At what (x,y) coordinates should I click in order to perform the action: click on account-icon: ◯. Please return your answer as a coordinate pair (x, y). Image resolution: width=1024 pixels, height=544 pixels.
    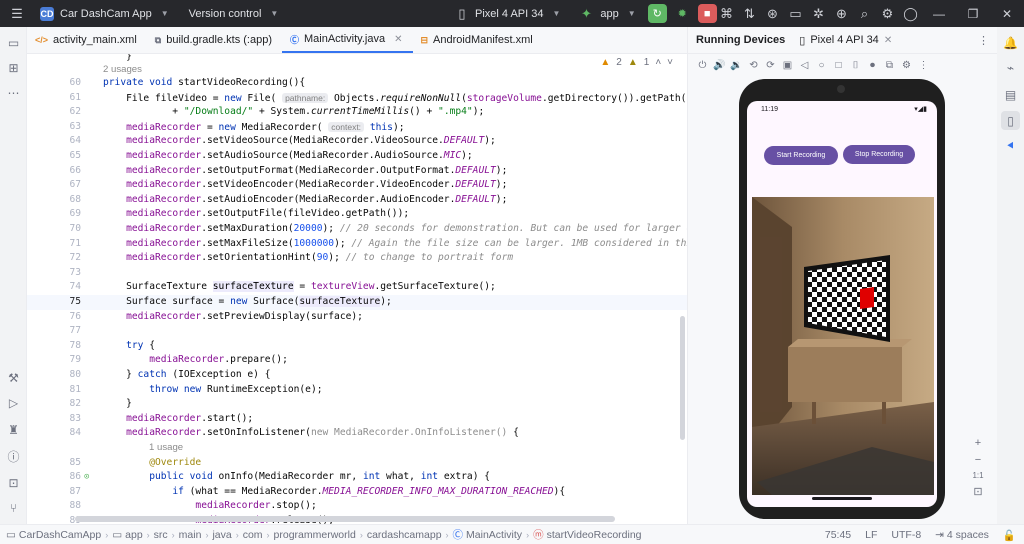
    Looking at the image, I should click on (910, 14).